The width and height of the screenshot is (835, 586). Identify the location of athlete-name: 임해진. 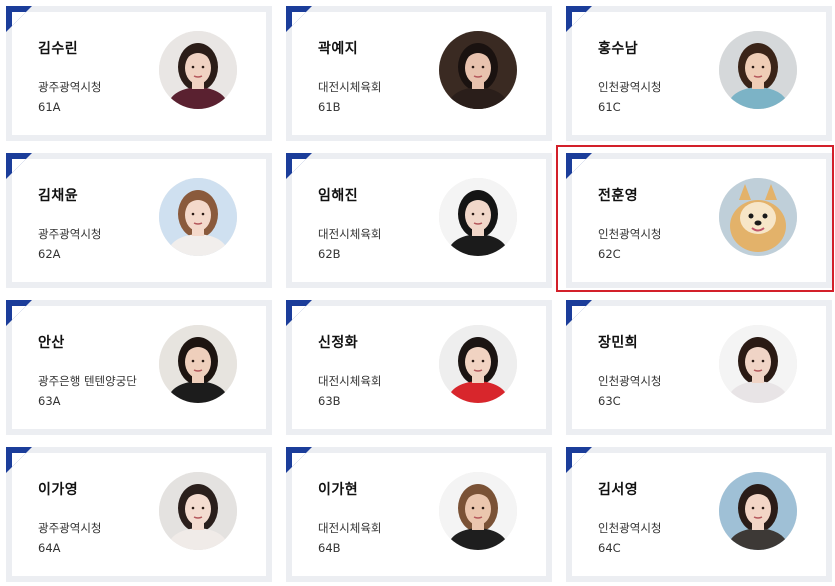
(338, 196).